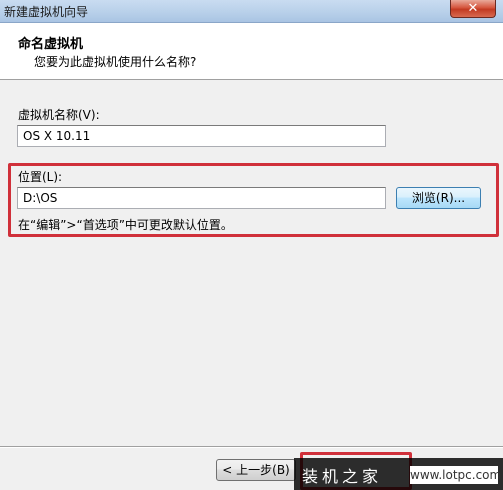 The width and height of the screenshot is (503, 490). I want to click on title-bar: 新建虚拟机向导 ✕, so click(251, 11).